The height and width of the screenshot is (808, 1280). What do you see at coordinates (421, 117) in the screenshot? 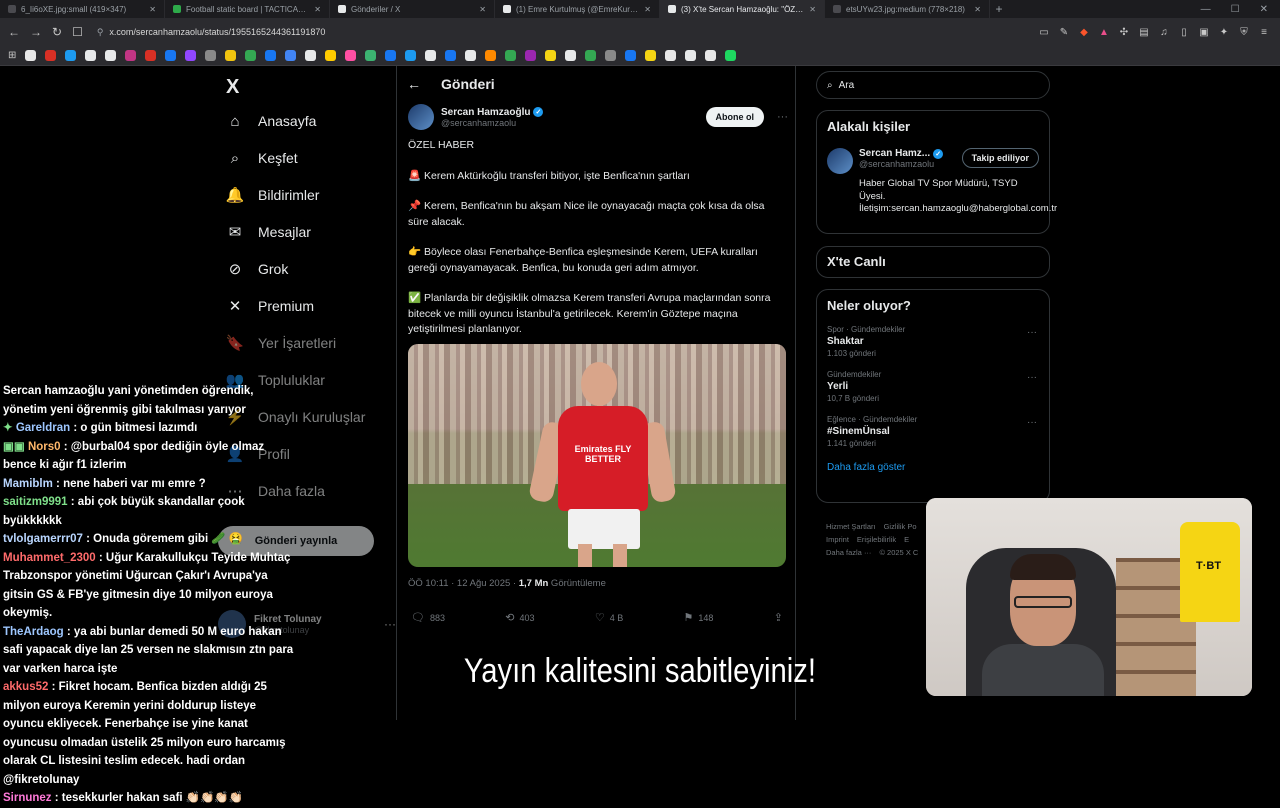
I see `author-avatar` at bounding box center [421, 117].